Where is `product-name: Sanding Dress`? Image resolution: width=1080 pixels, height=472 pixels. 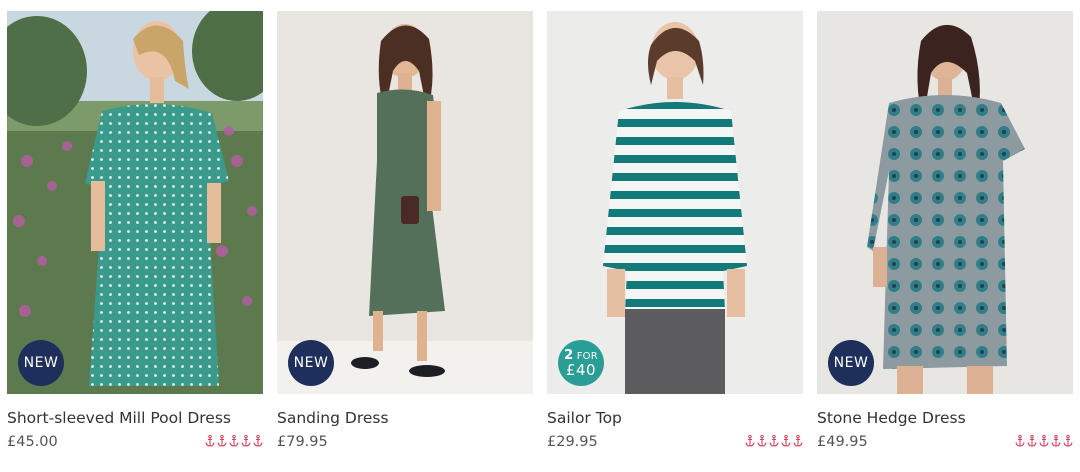 product-name: Sanding Dress is located at coordinates (333, 418).